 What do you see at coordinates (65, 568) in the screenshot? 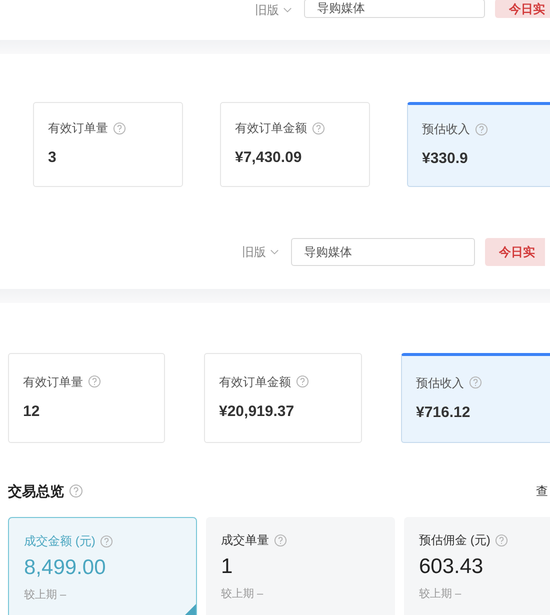
I see `metric-value: 8,499.00` at bounding box center [65, 568].